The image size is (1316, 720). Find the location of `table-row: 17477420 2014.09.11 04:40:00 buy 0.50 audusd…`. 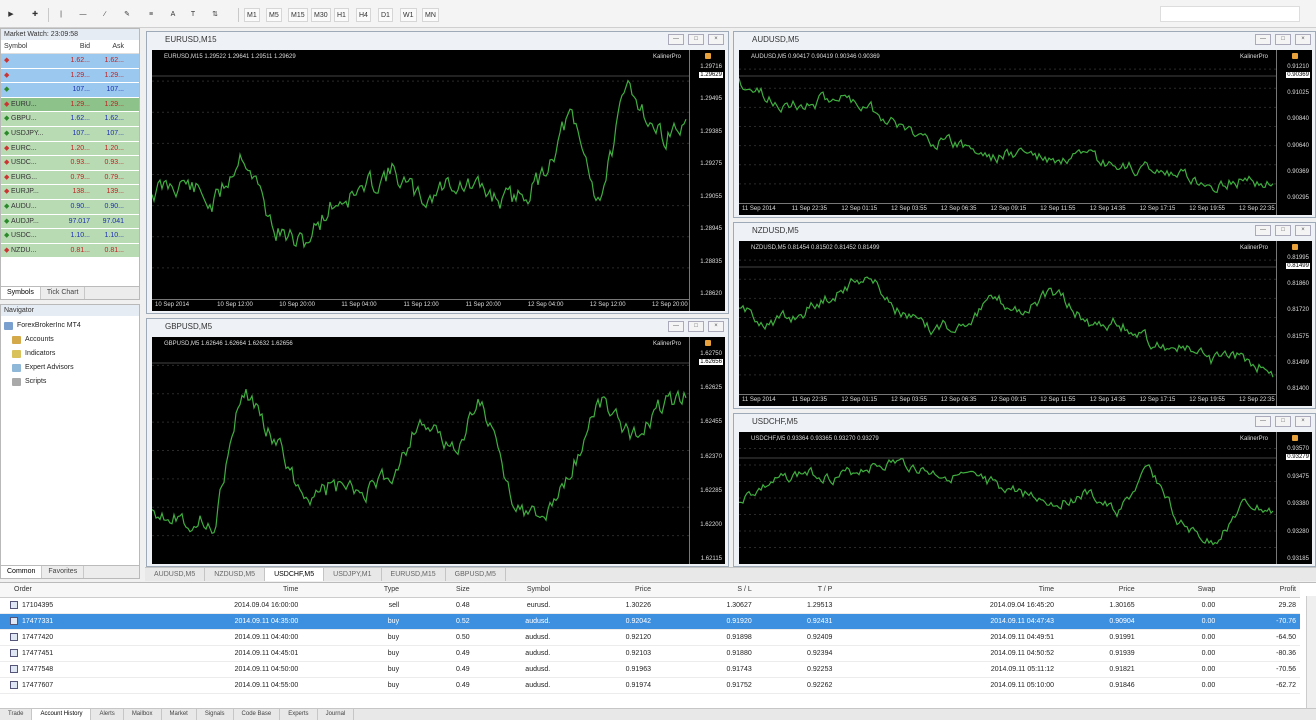

table-row: 17477420 2014.09.11 04:40:00 buy 0.50 audusd… is located at coordinates (650, 637).